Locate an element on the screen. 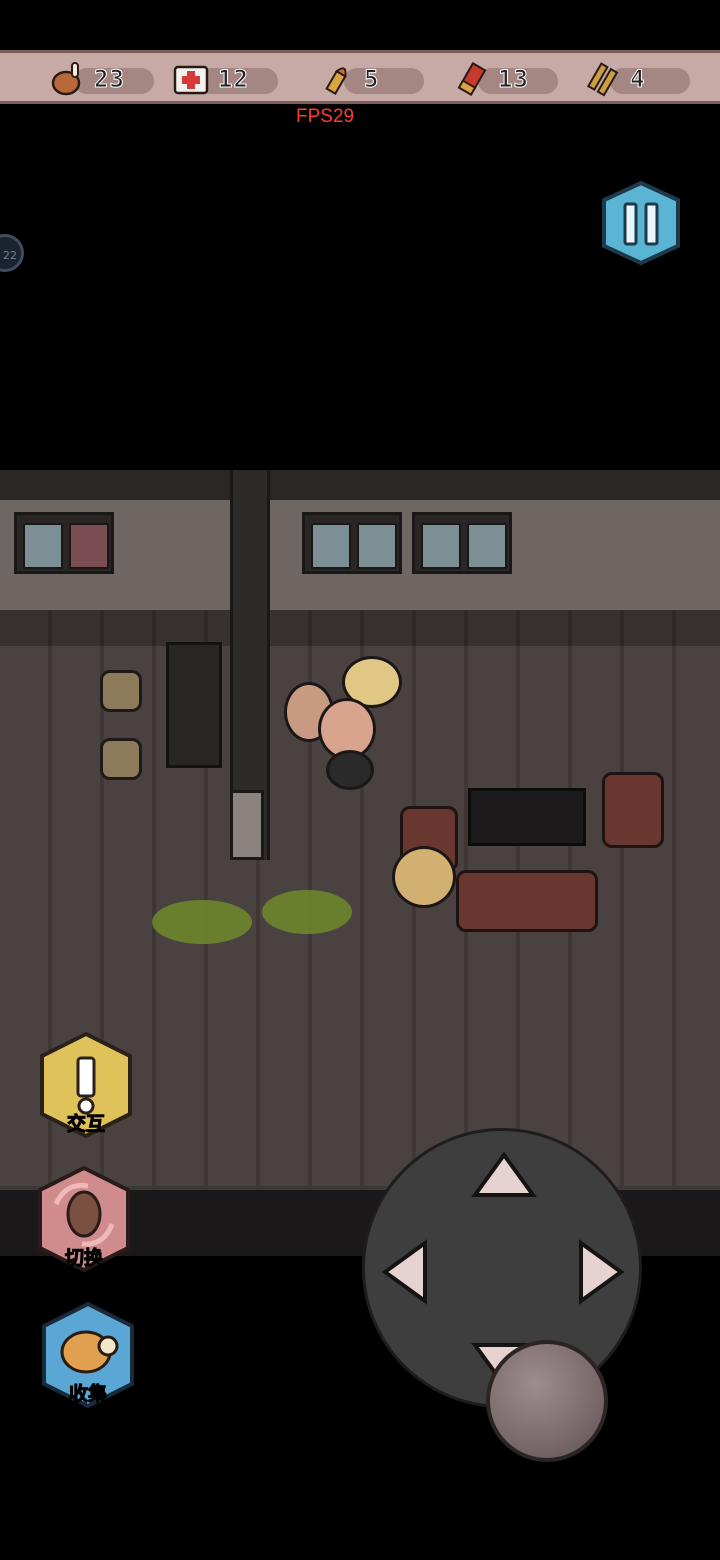  rifle-ammo-icon is located at coordinates (602, 79).